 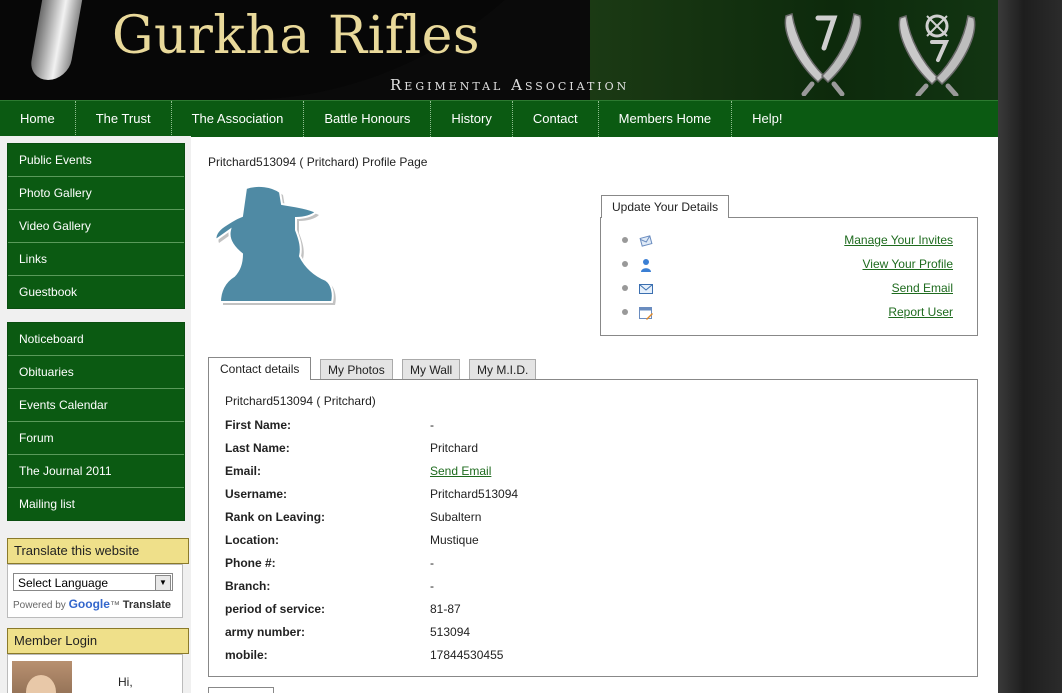 I want to click on translate-heading: Translate this website, so click(x=98, y=551).